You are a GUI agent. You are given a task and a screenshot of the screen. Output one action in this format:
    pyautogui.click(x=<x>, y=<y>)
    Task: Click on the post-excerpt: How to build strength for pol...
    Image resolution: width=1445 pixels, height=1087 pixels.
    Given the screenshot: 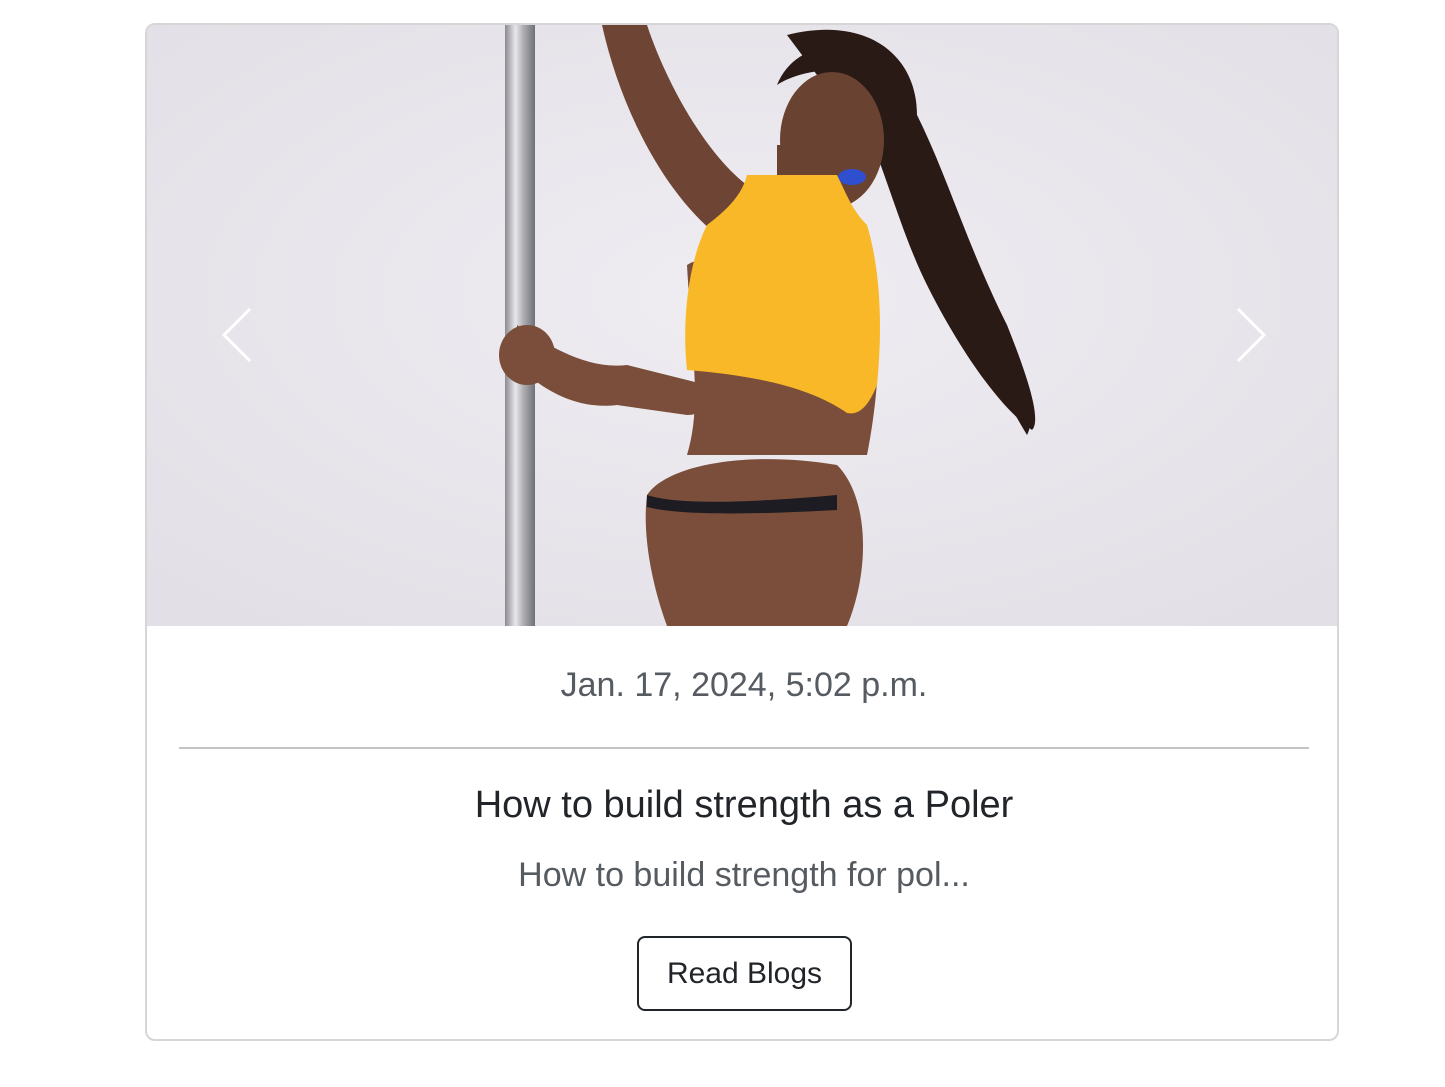 What is the action you would take?
    pyautogui.click(x=744, y=875)
    